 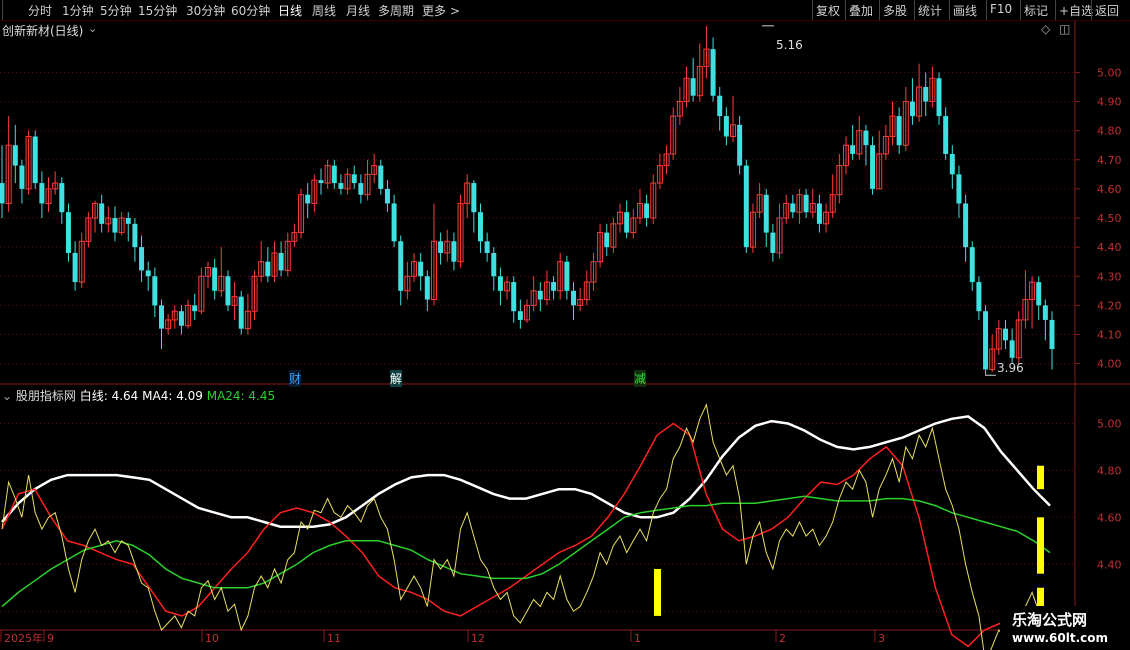 I want to click on indicator-tick-label: 4.40, so click(x=1109, y=564).